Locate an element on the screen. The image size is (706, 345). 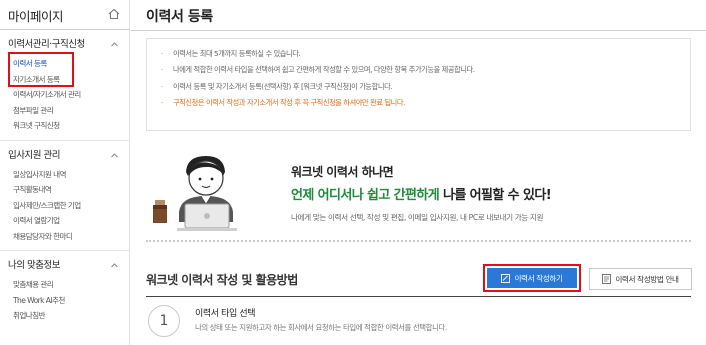
write-resume-highlight: 이력서 작성하기 is located at coordinates (532, 278).